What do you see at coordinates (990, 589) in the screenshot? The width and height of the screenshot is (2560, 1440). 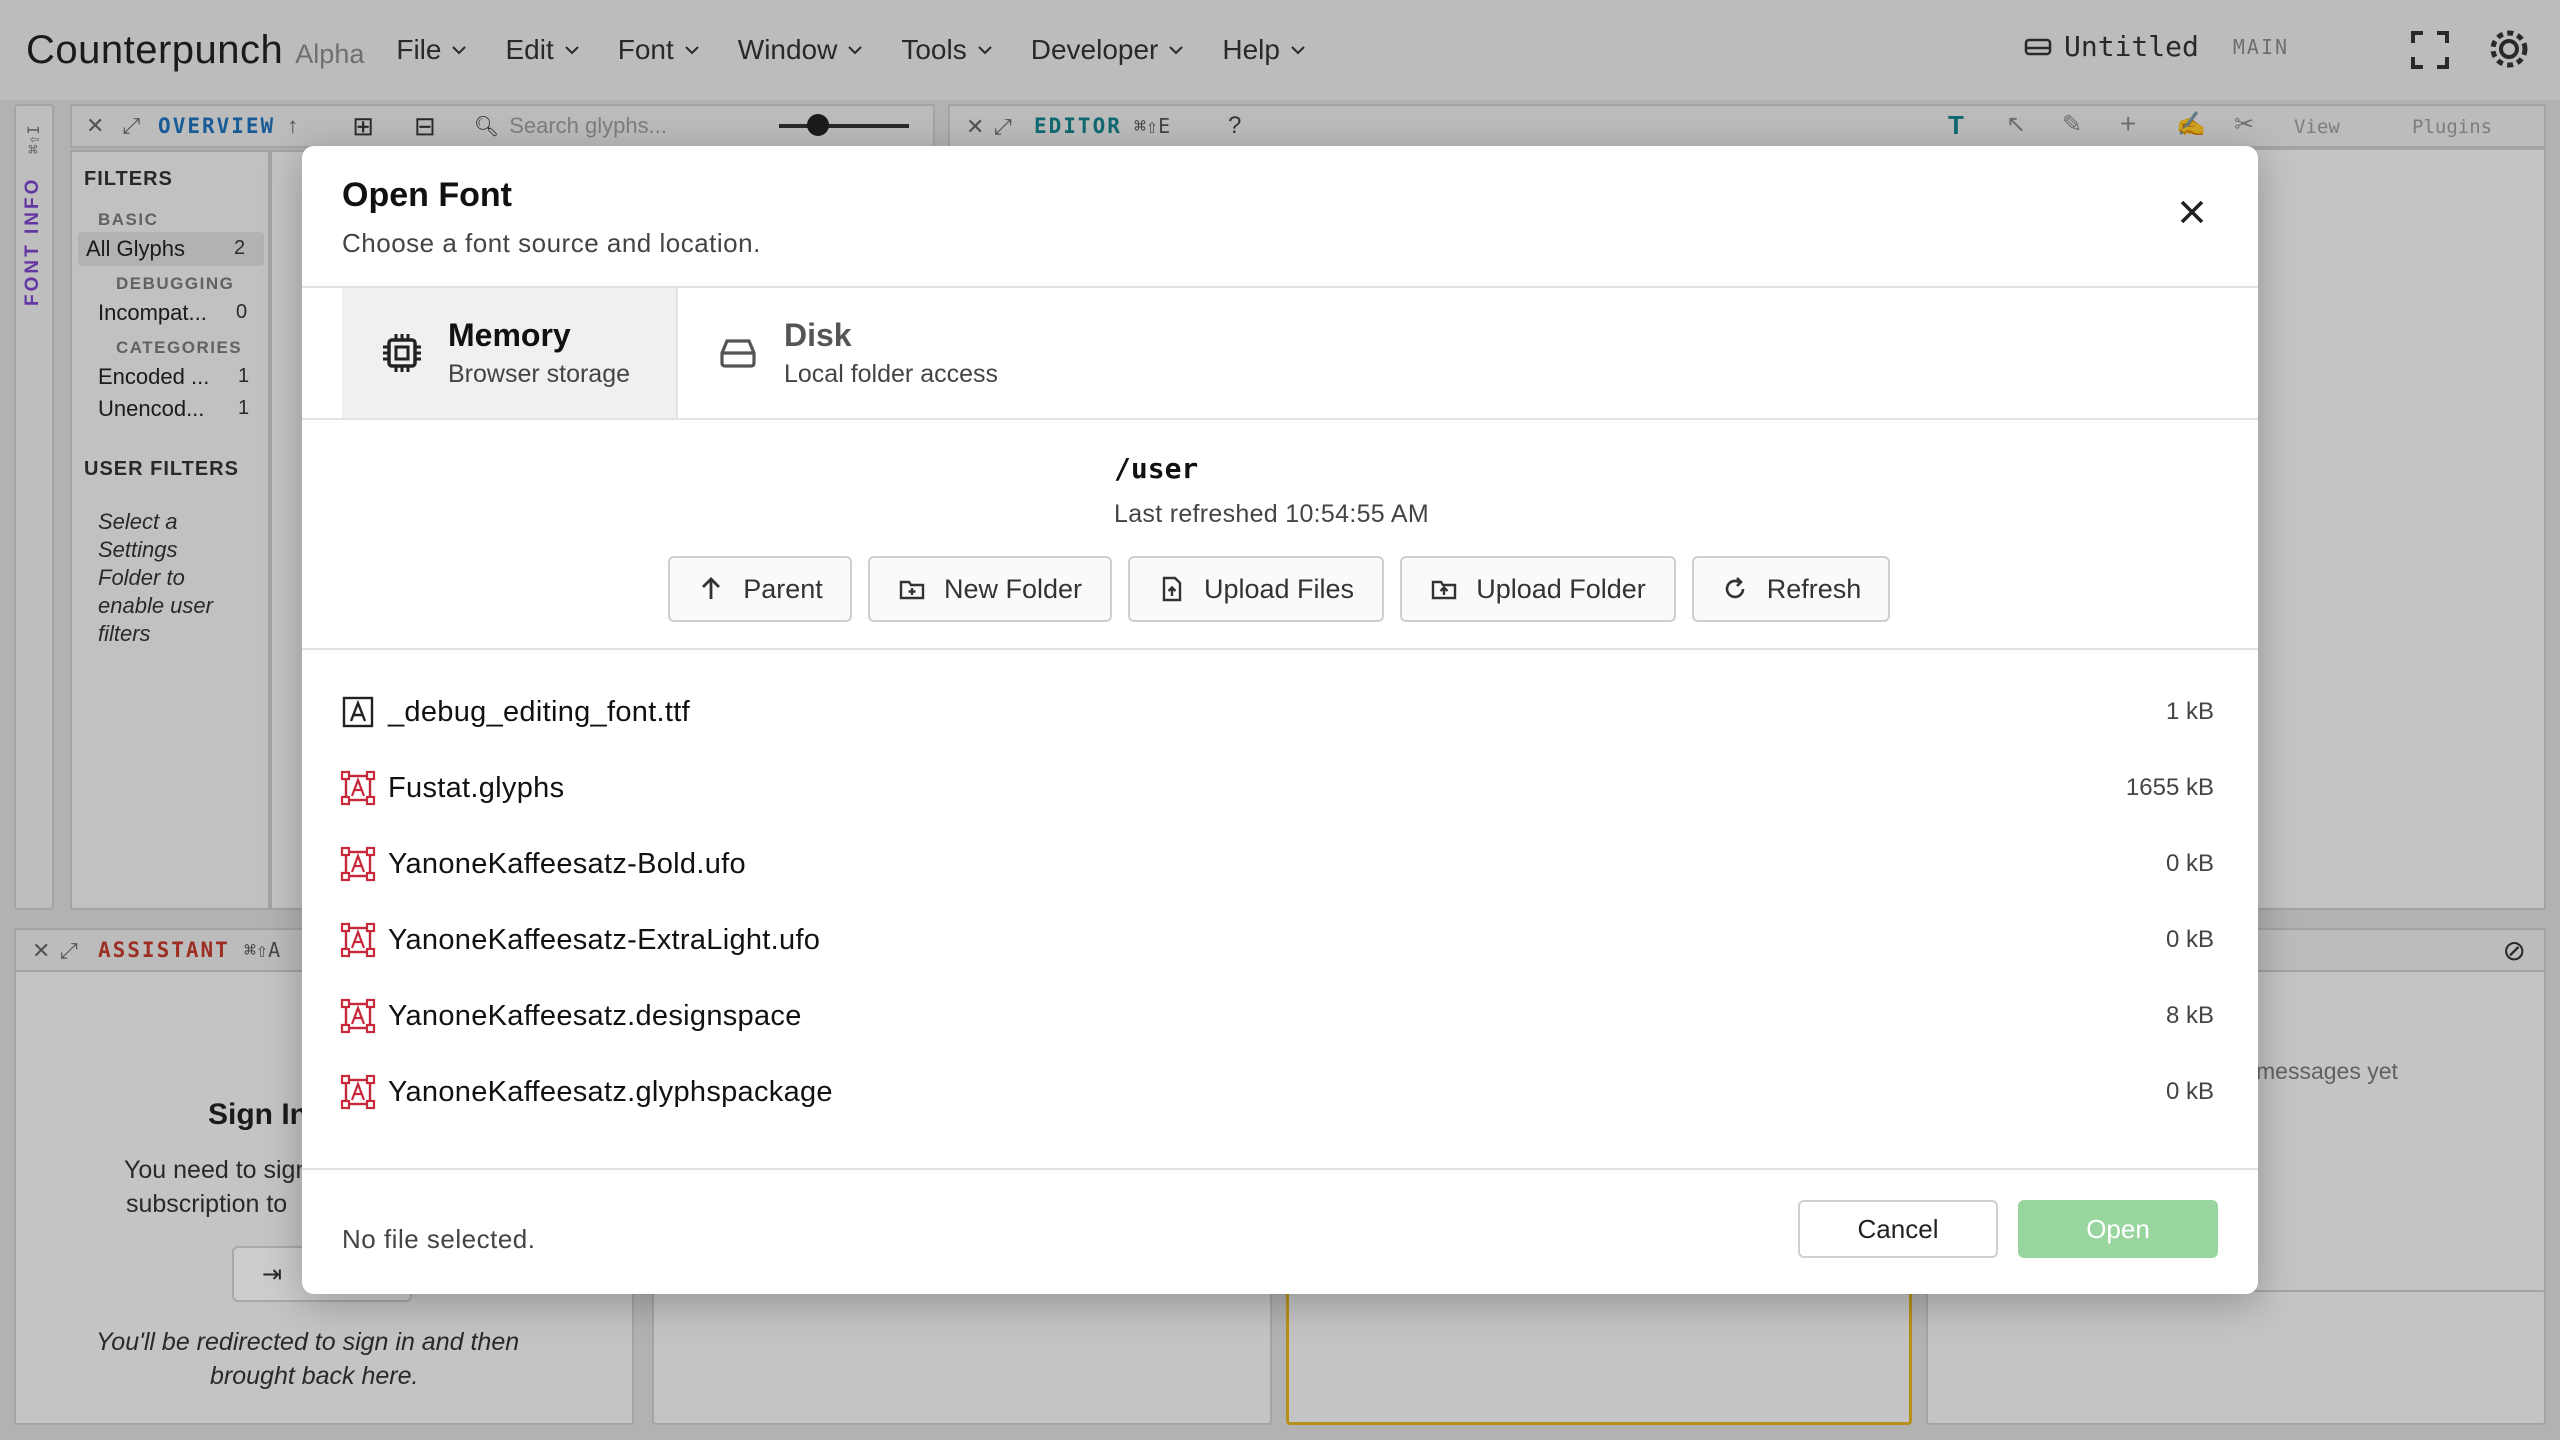 I see `new-folder-button: New Folder` at bounding box center [990, 589].